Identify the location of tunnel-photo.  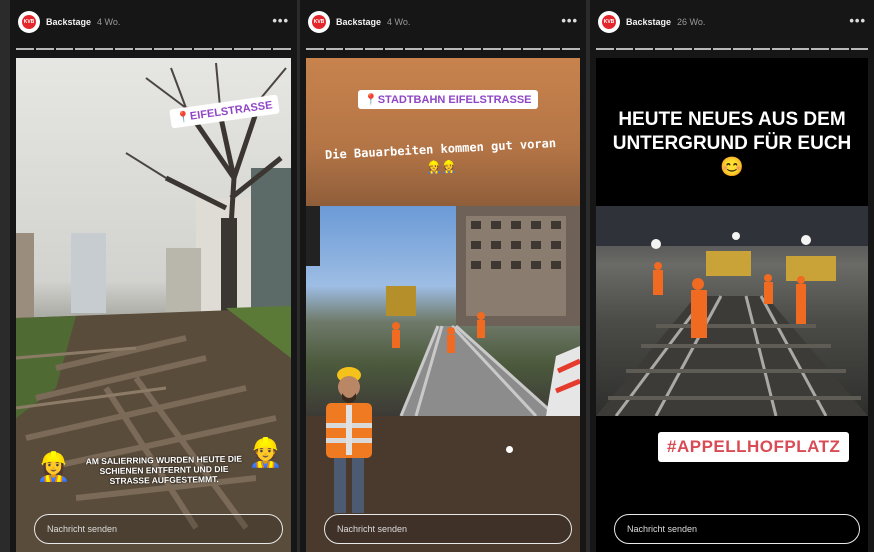
(732, 311).